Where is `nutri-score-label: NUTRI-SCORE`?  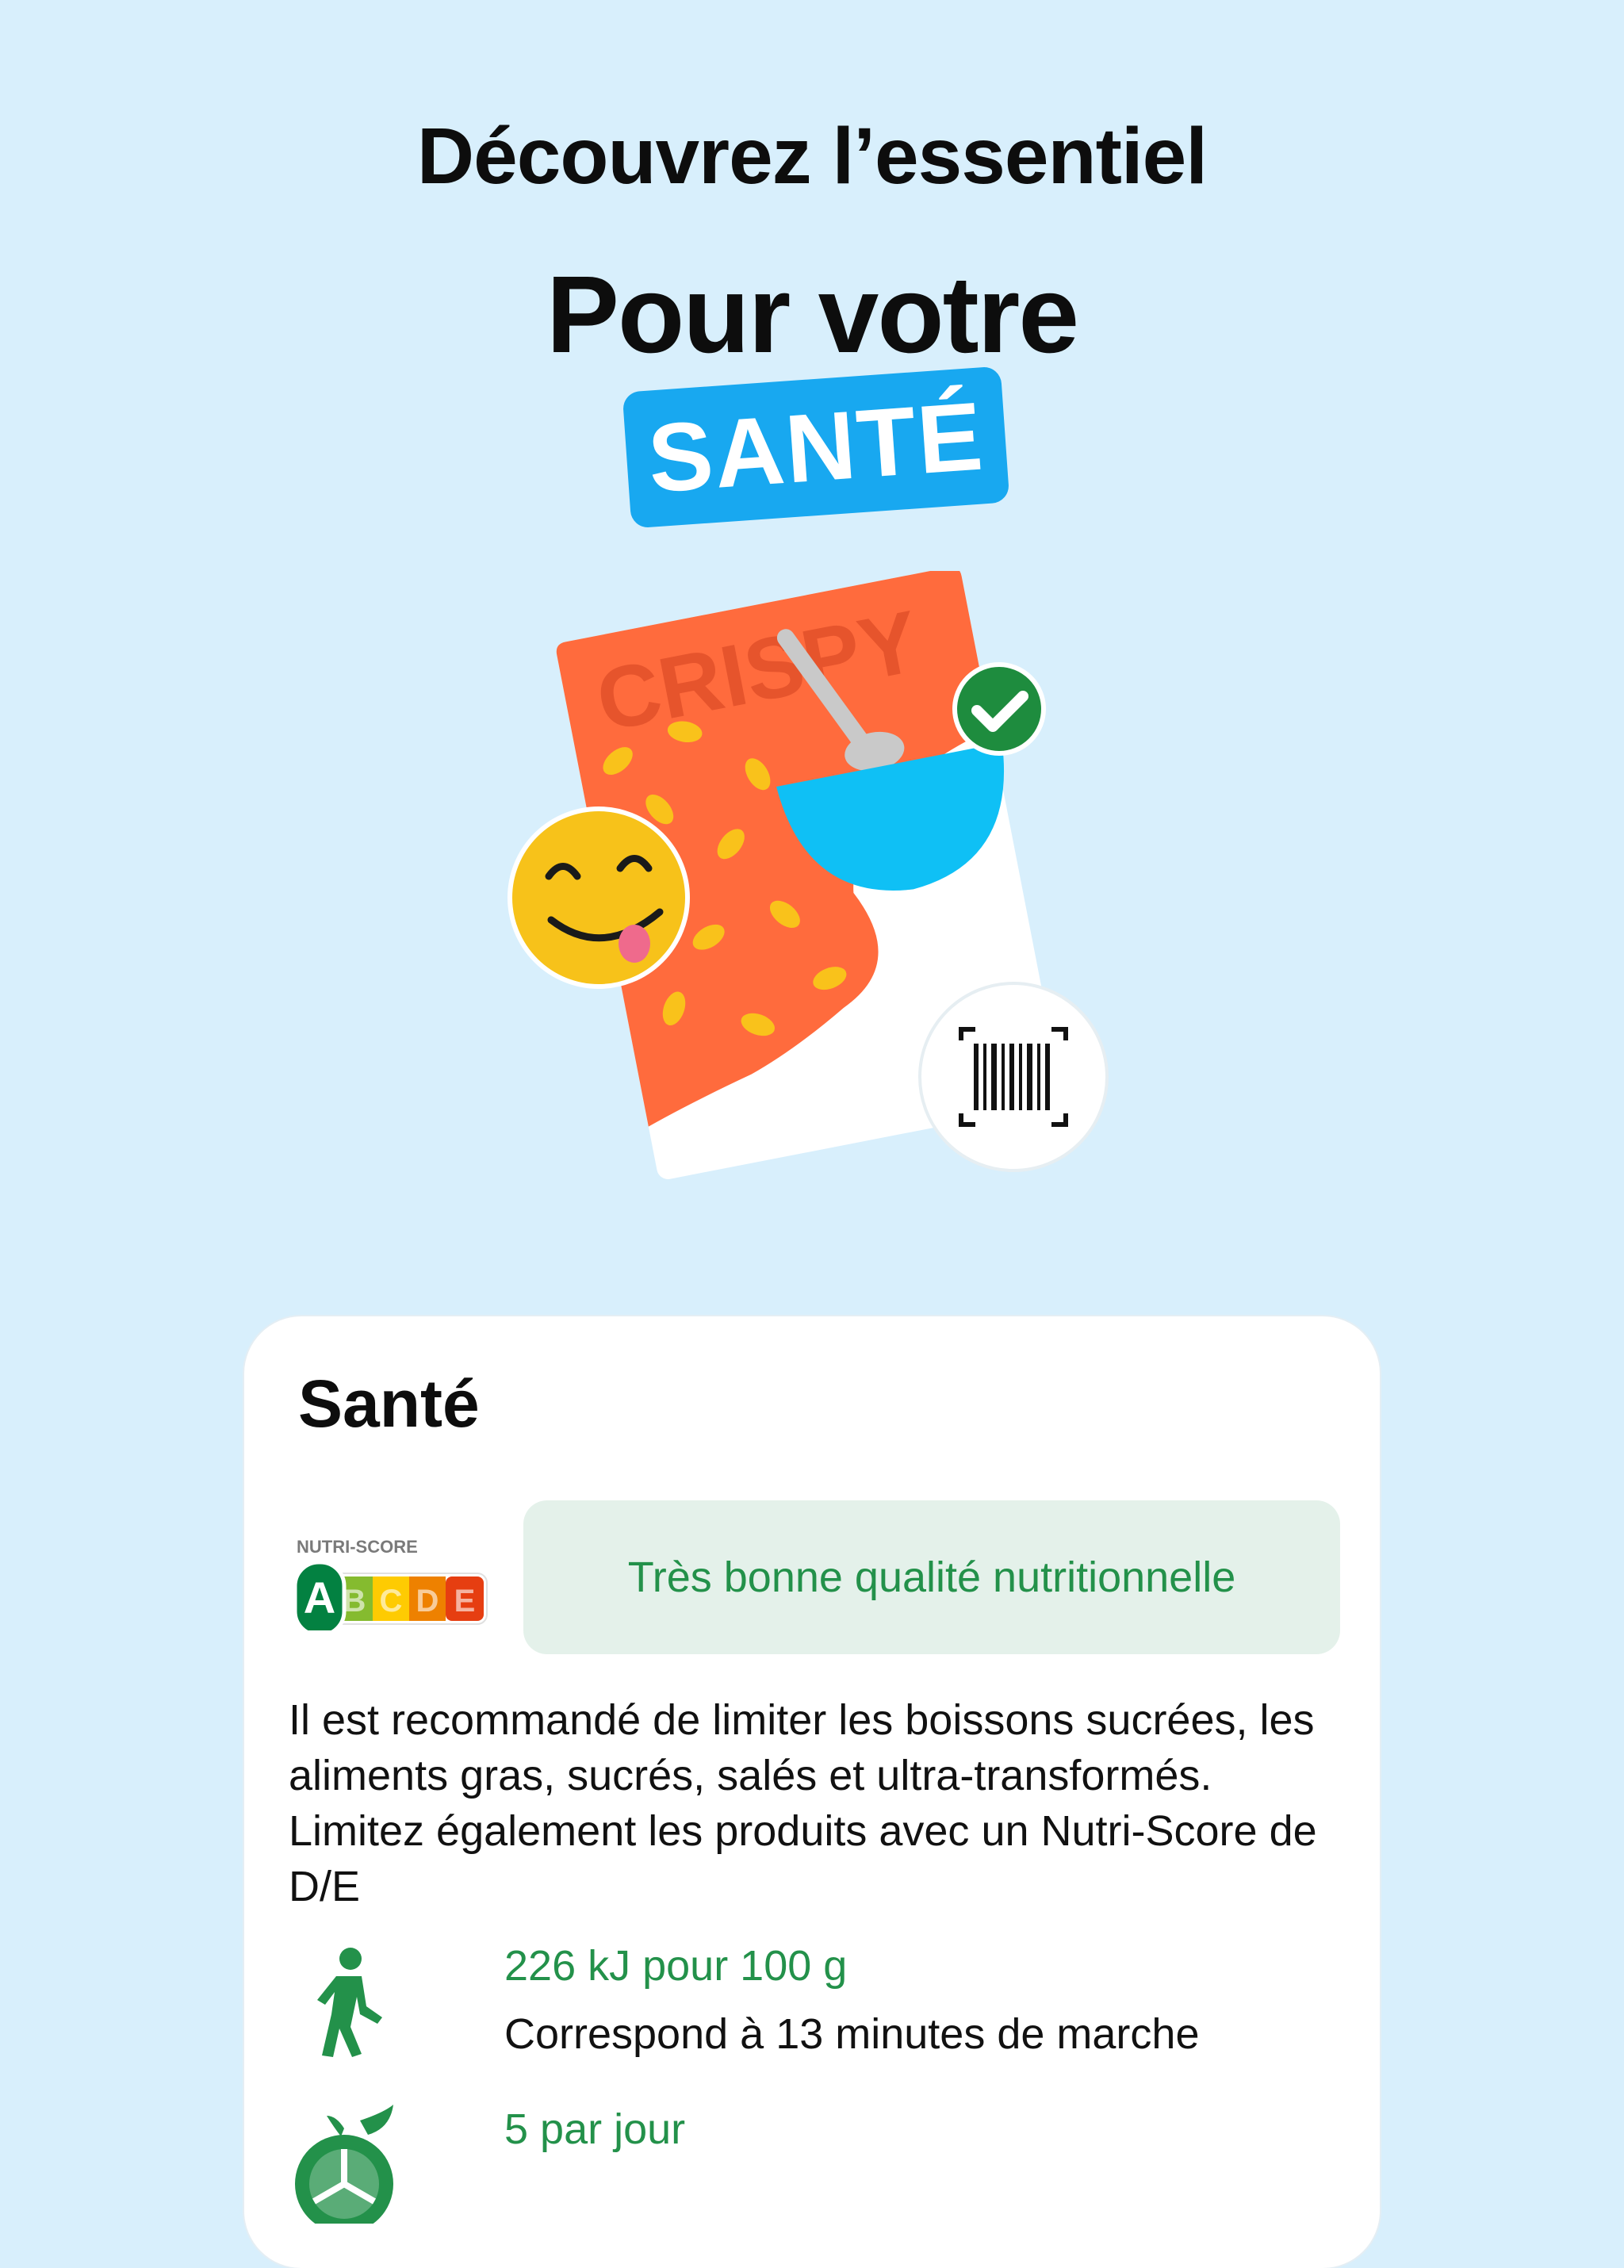 nutri-score-label: NUTRI-SCORE is located at coordinates (357, 1547).